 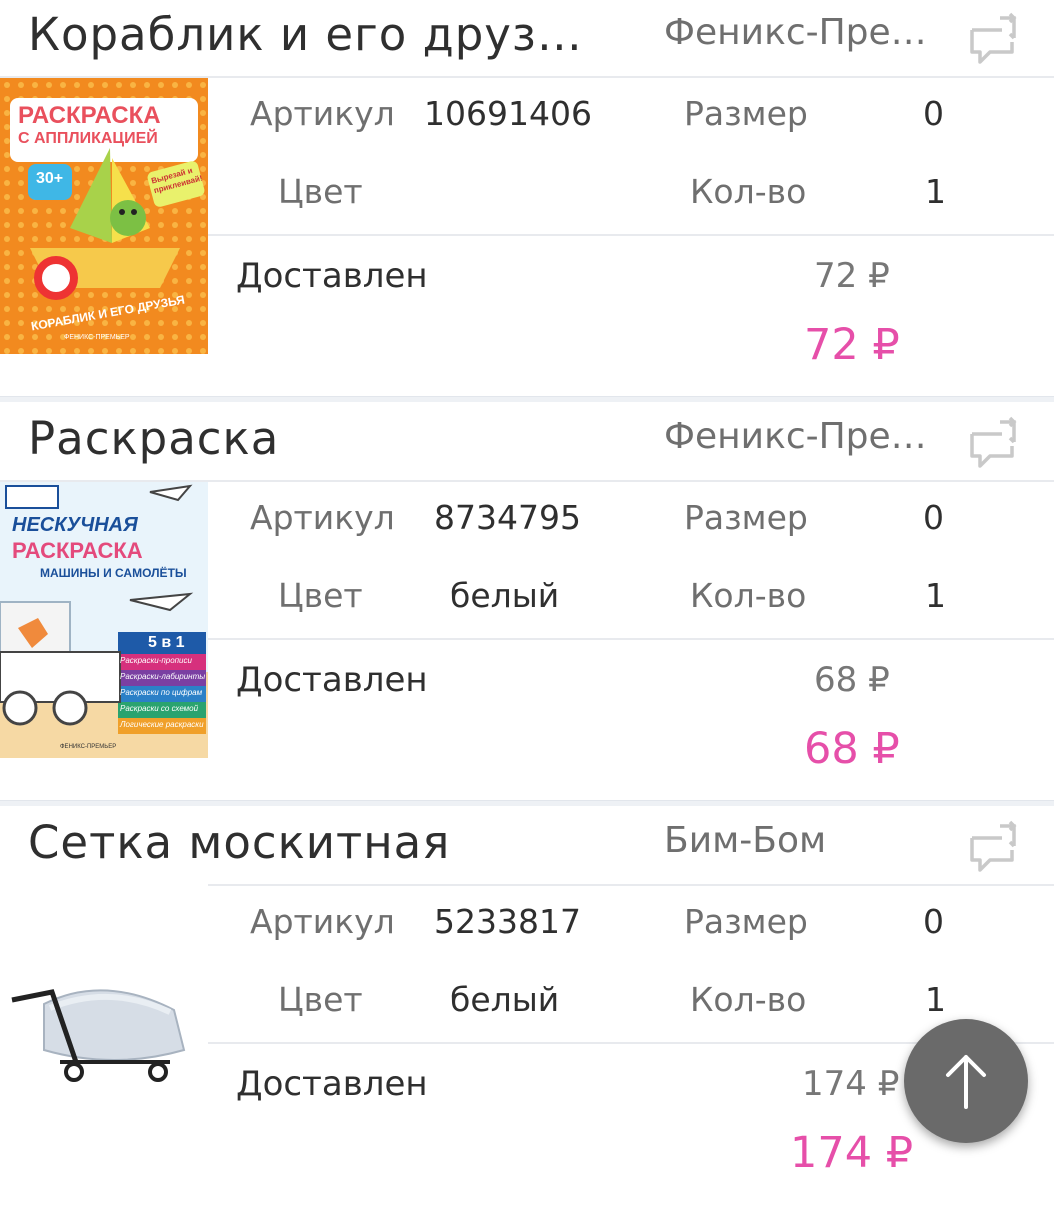 What do you see at coordinates (75, 525) in the screenshot?
I see `thumb-heading: НЕСКУЧНАЯ` at bounding box center [75, 525].